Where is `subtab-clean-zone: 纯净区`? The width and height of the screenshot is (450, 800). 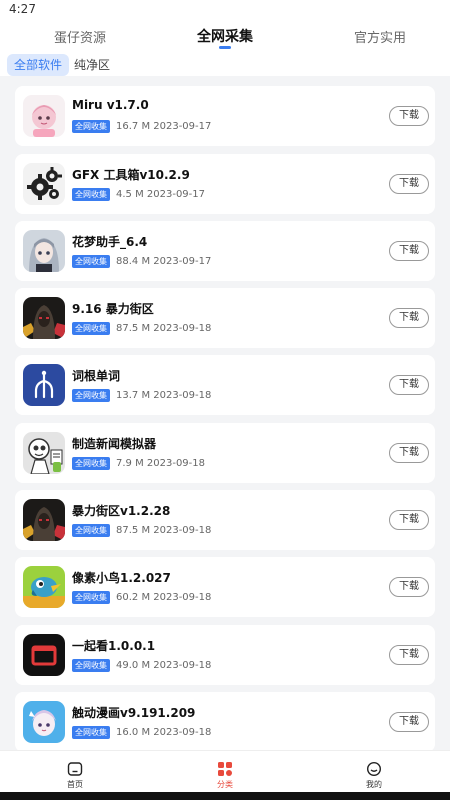
subtab-clean-zone: 纯净区 is located at coordinates (92, 65).